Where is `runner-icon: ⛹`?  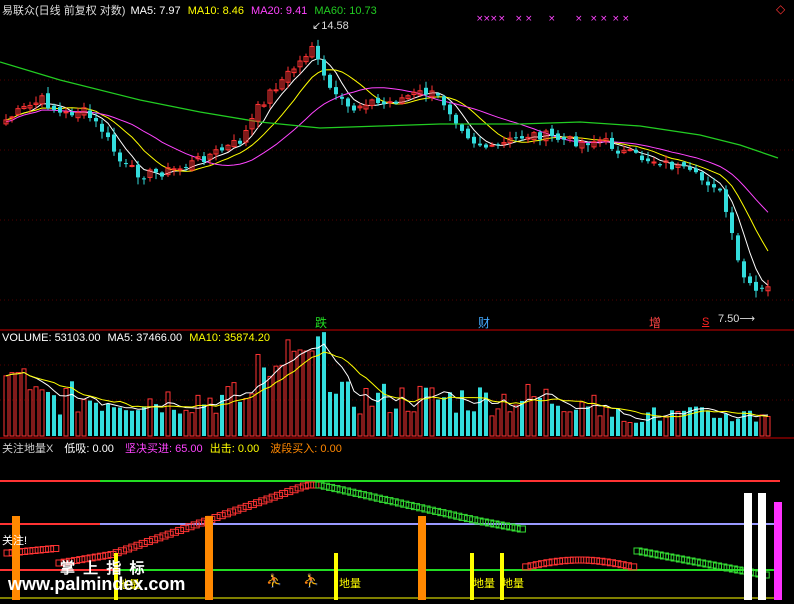 runner-icon: ⛹ is located at coordinates (311, 580).